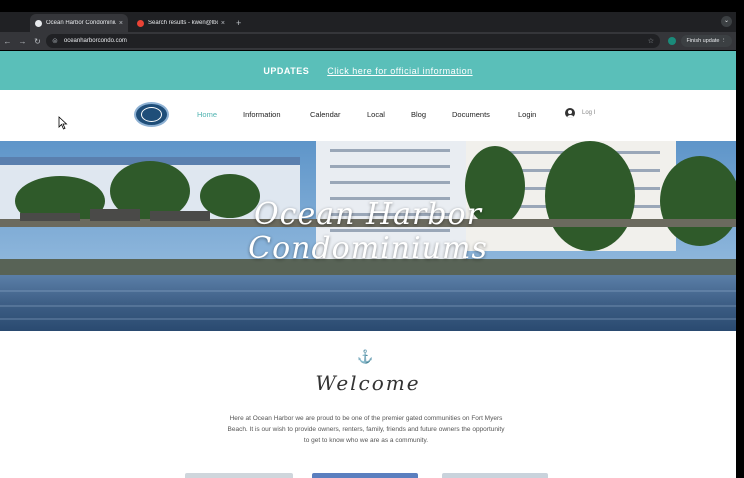 This screenshot has height=478, width=744. Describe the element at coordinates (580, 113) in the screenshot. I see `member-login: Log I` at that location.